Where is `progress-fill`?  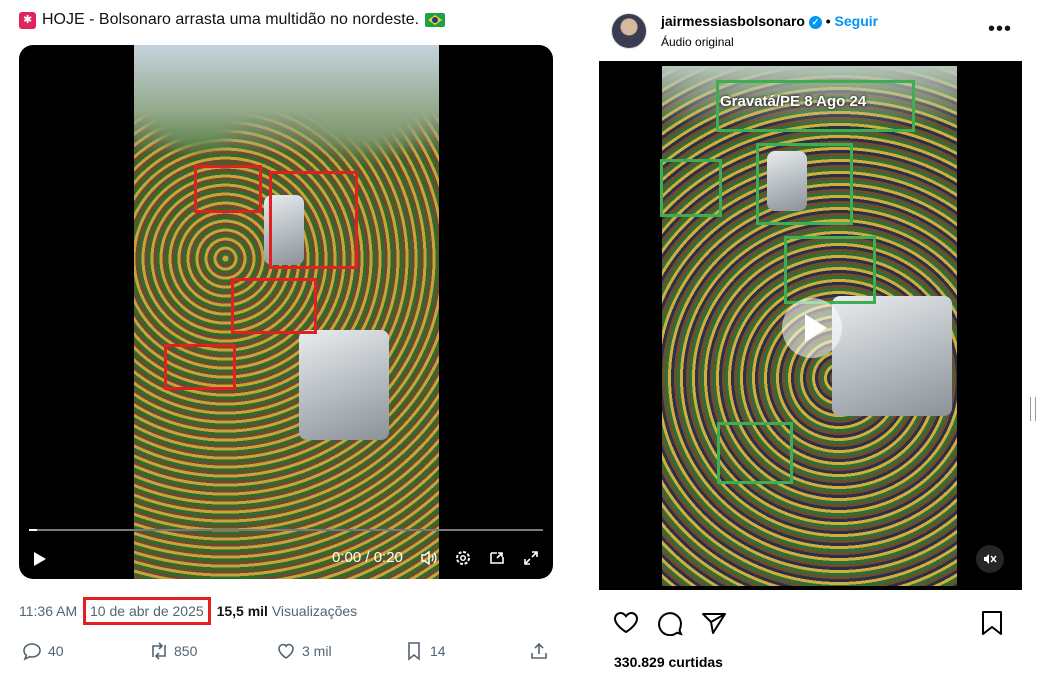
progress-fill is located at coordinates (33, 530).